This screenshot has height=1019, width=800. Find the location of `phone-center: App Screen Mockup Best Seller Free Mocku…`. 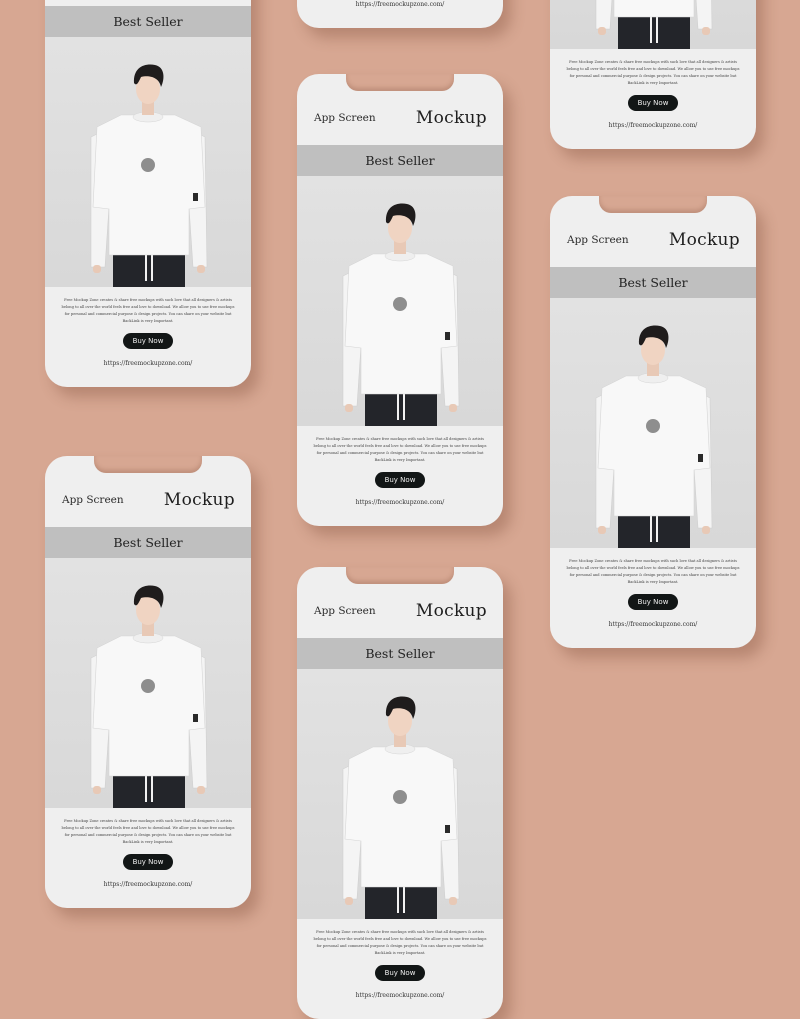

phone-center: App Screen Mockup Best Seller Free Mocku… is located at coordinates (400, 300).